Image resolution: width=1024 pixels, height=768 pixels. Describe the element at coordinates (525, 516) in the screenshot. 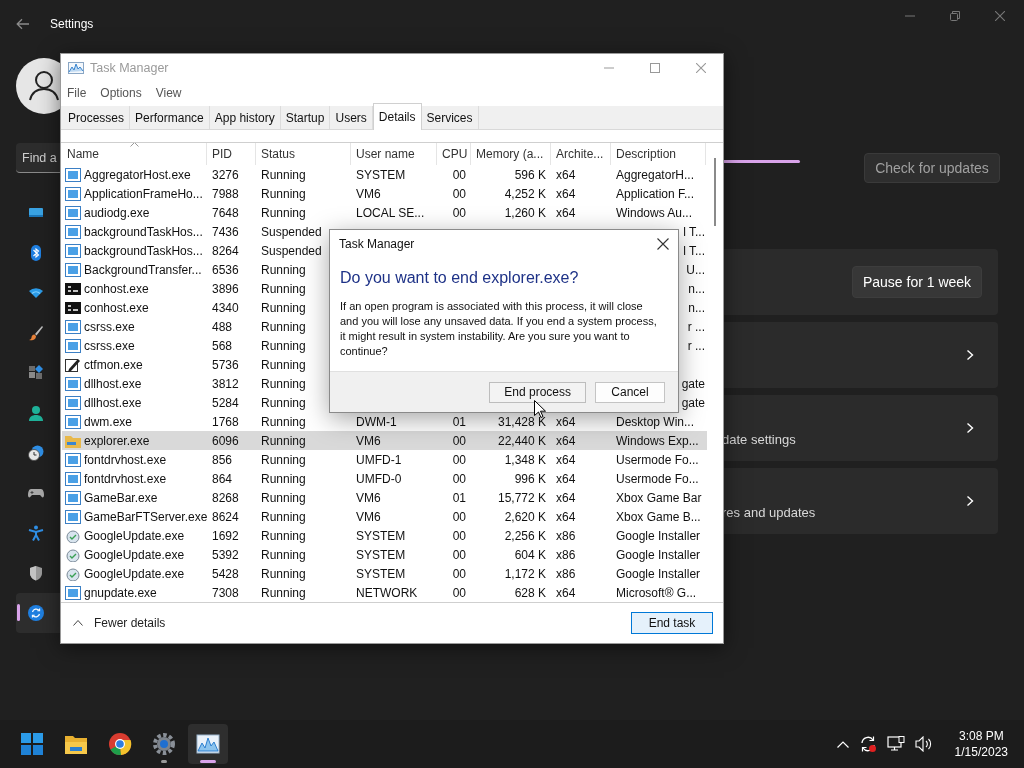

I see `table-cell-text: 2,620 K` at that location.